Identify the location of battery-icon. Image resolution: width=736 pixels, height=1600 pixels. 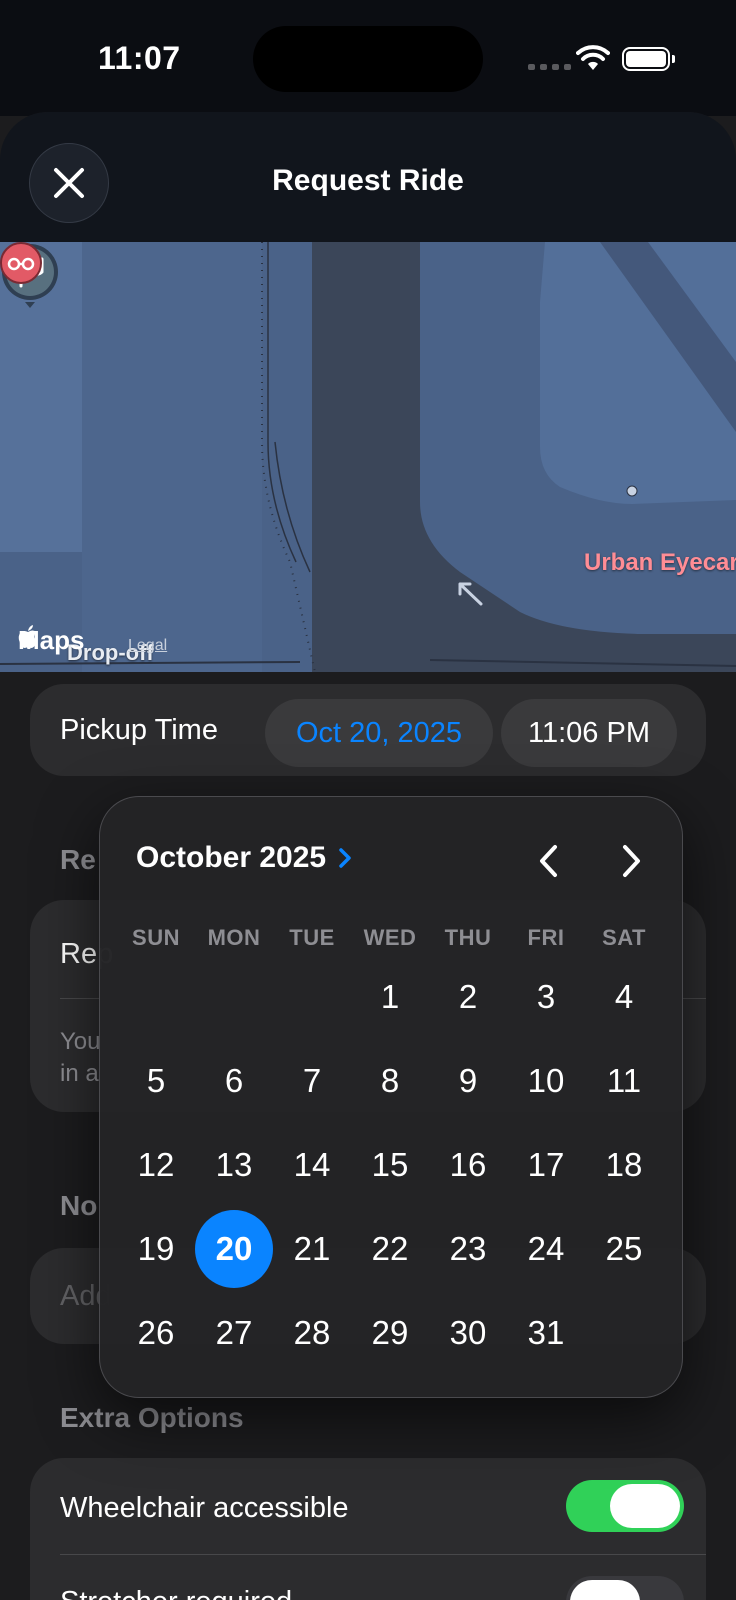
(648, 59).